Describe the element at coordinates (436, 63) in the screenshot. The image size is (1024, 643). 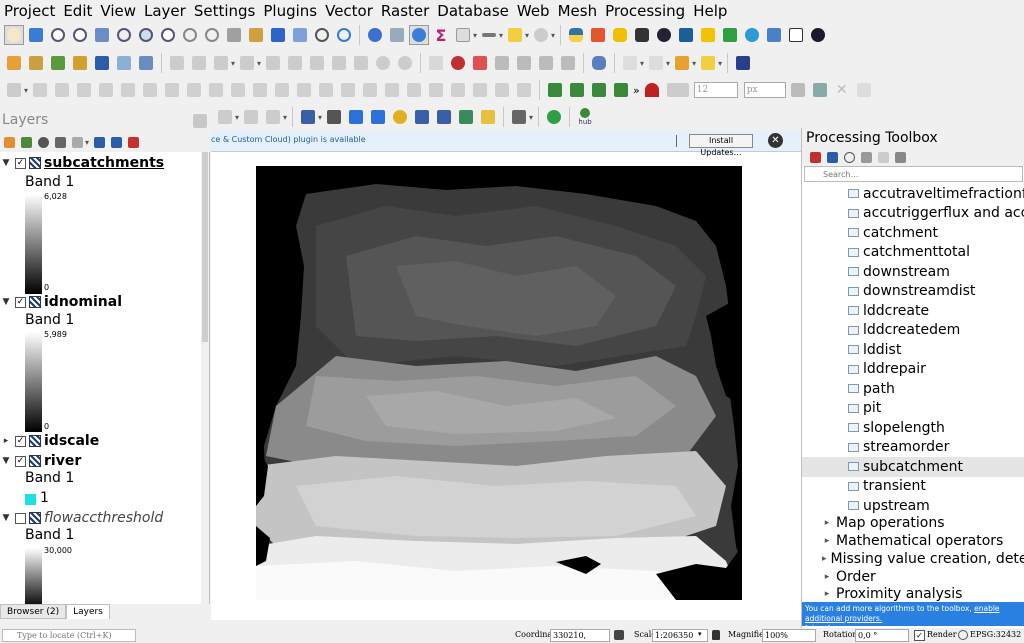
I see `label-tool-icon` at that location.